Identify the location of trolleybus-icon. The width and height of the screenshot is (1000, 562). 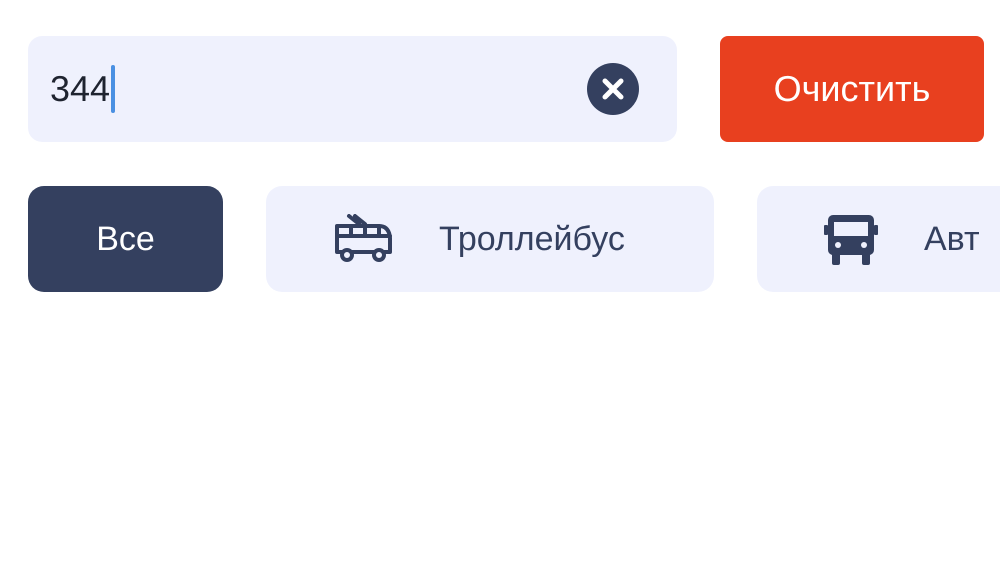
(363, 239).